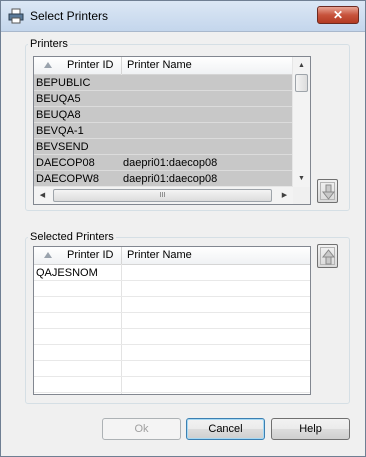 The width and height of the screenshot is (366, 457). What do you see at coordinates (65, 163) in the screenshot?
I see `printer-id-cell: DAECOP08` at bounding box center [65, 163].